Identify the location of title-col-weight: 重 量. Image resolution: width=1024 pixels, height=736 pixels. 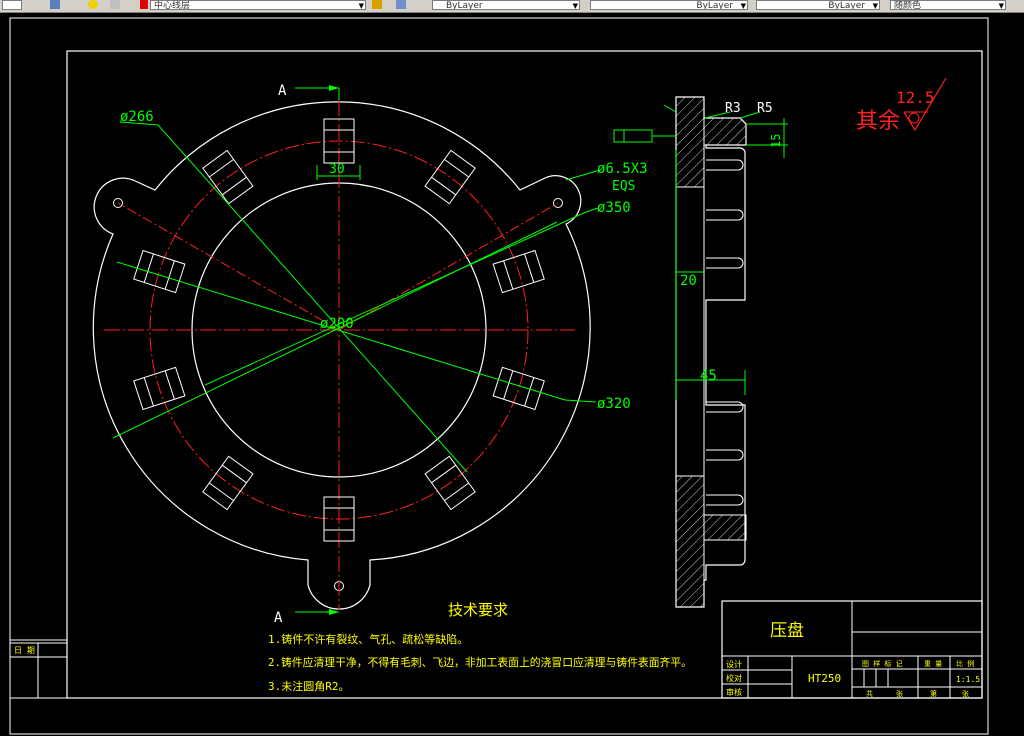
(933, 664).